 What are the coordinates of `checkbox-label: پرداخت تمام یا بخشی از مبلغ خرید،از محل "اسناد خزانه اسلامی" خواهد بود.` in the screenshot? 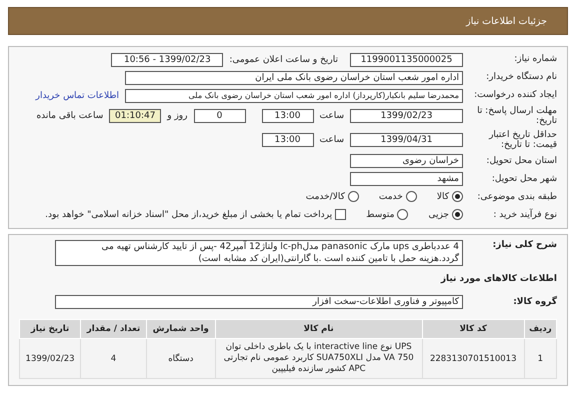 It's located at (188, 215).